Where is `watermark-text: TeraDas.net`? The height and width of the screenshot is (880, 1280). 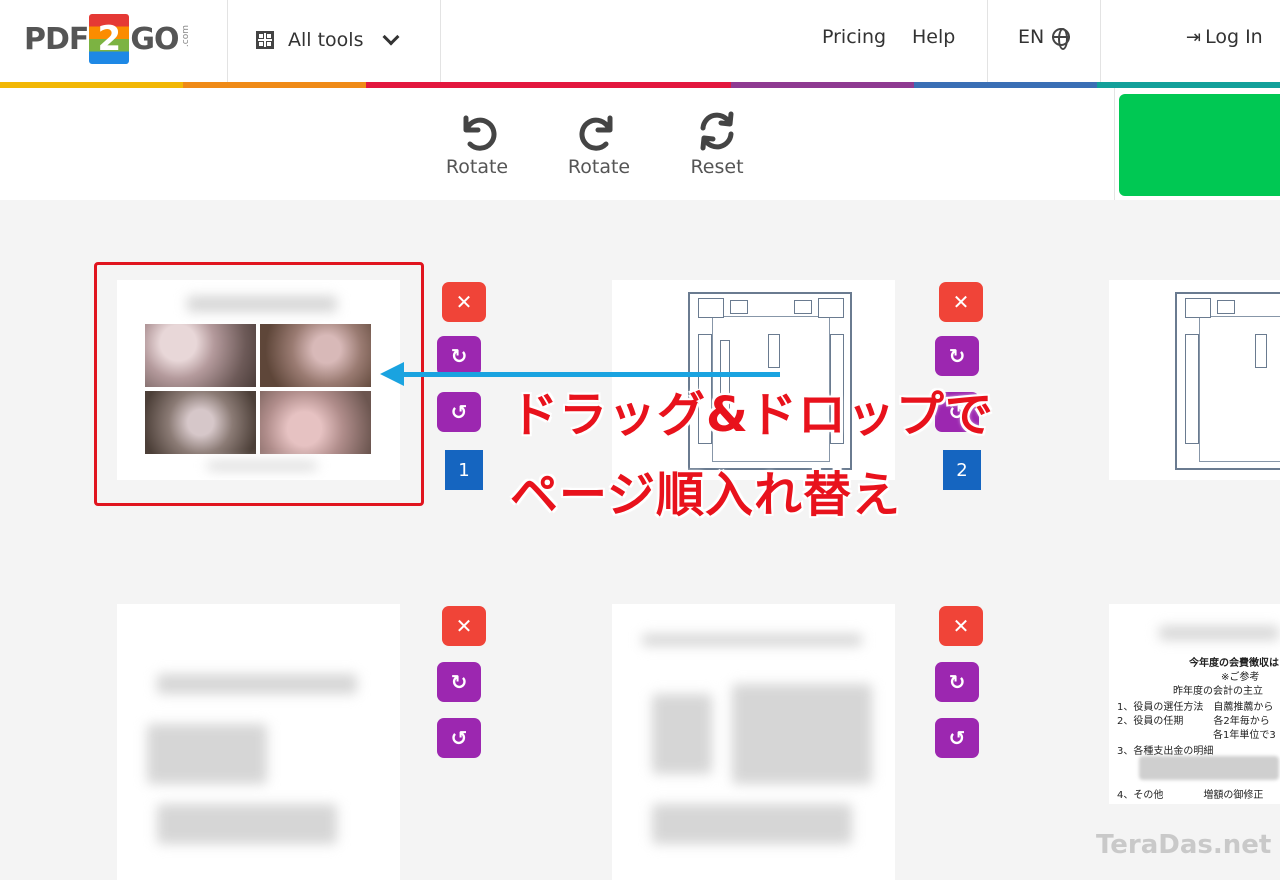 watermark-text: TeraDas.net is located at coordinates (1184, 845).